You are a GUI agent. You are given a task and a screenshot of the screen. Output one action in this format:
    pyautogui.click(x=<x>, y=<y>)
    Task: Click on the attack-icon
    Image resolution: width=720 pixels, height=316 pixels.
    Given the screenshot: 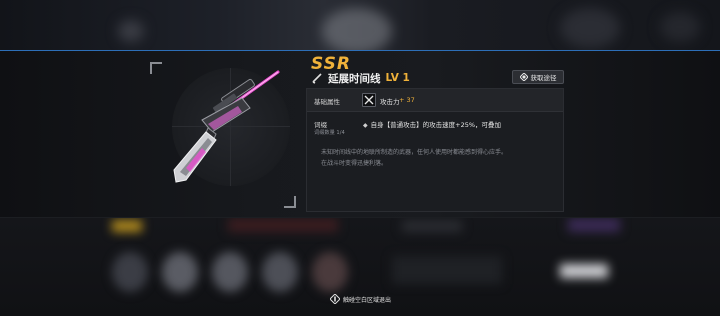 What is the action you would take?
    pyautogui.click(x=369, y=100)
    